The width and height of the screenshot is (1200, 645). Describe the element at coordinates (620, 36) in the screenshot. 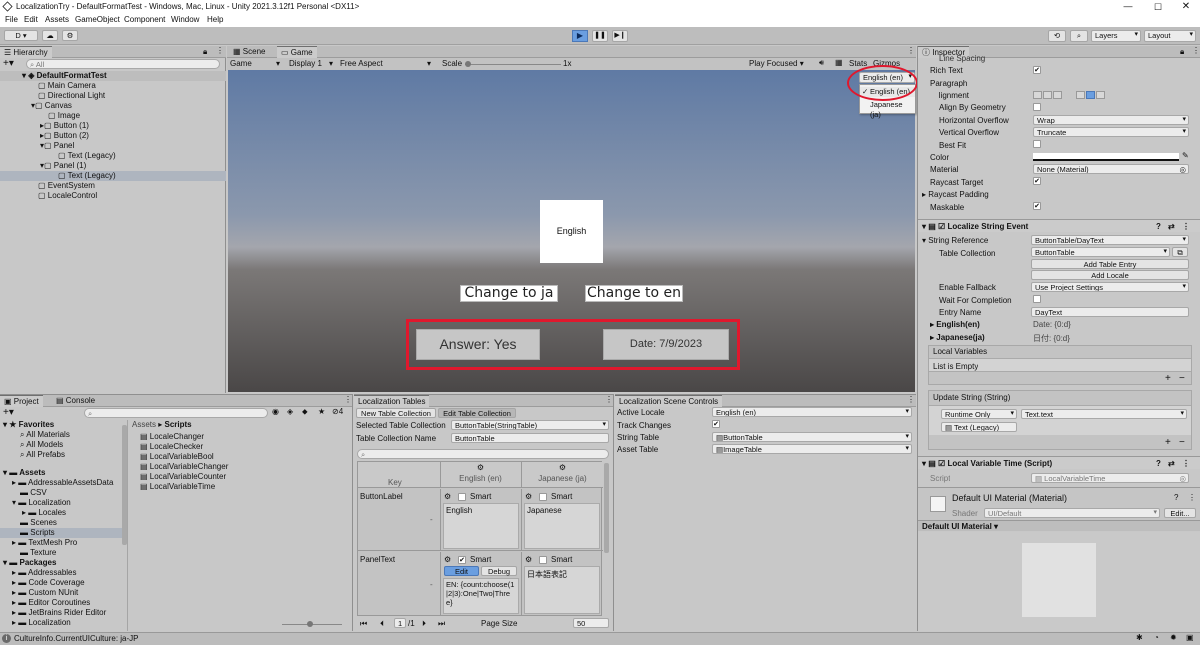

I see `step-button: ▶❙` at that location.